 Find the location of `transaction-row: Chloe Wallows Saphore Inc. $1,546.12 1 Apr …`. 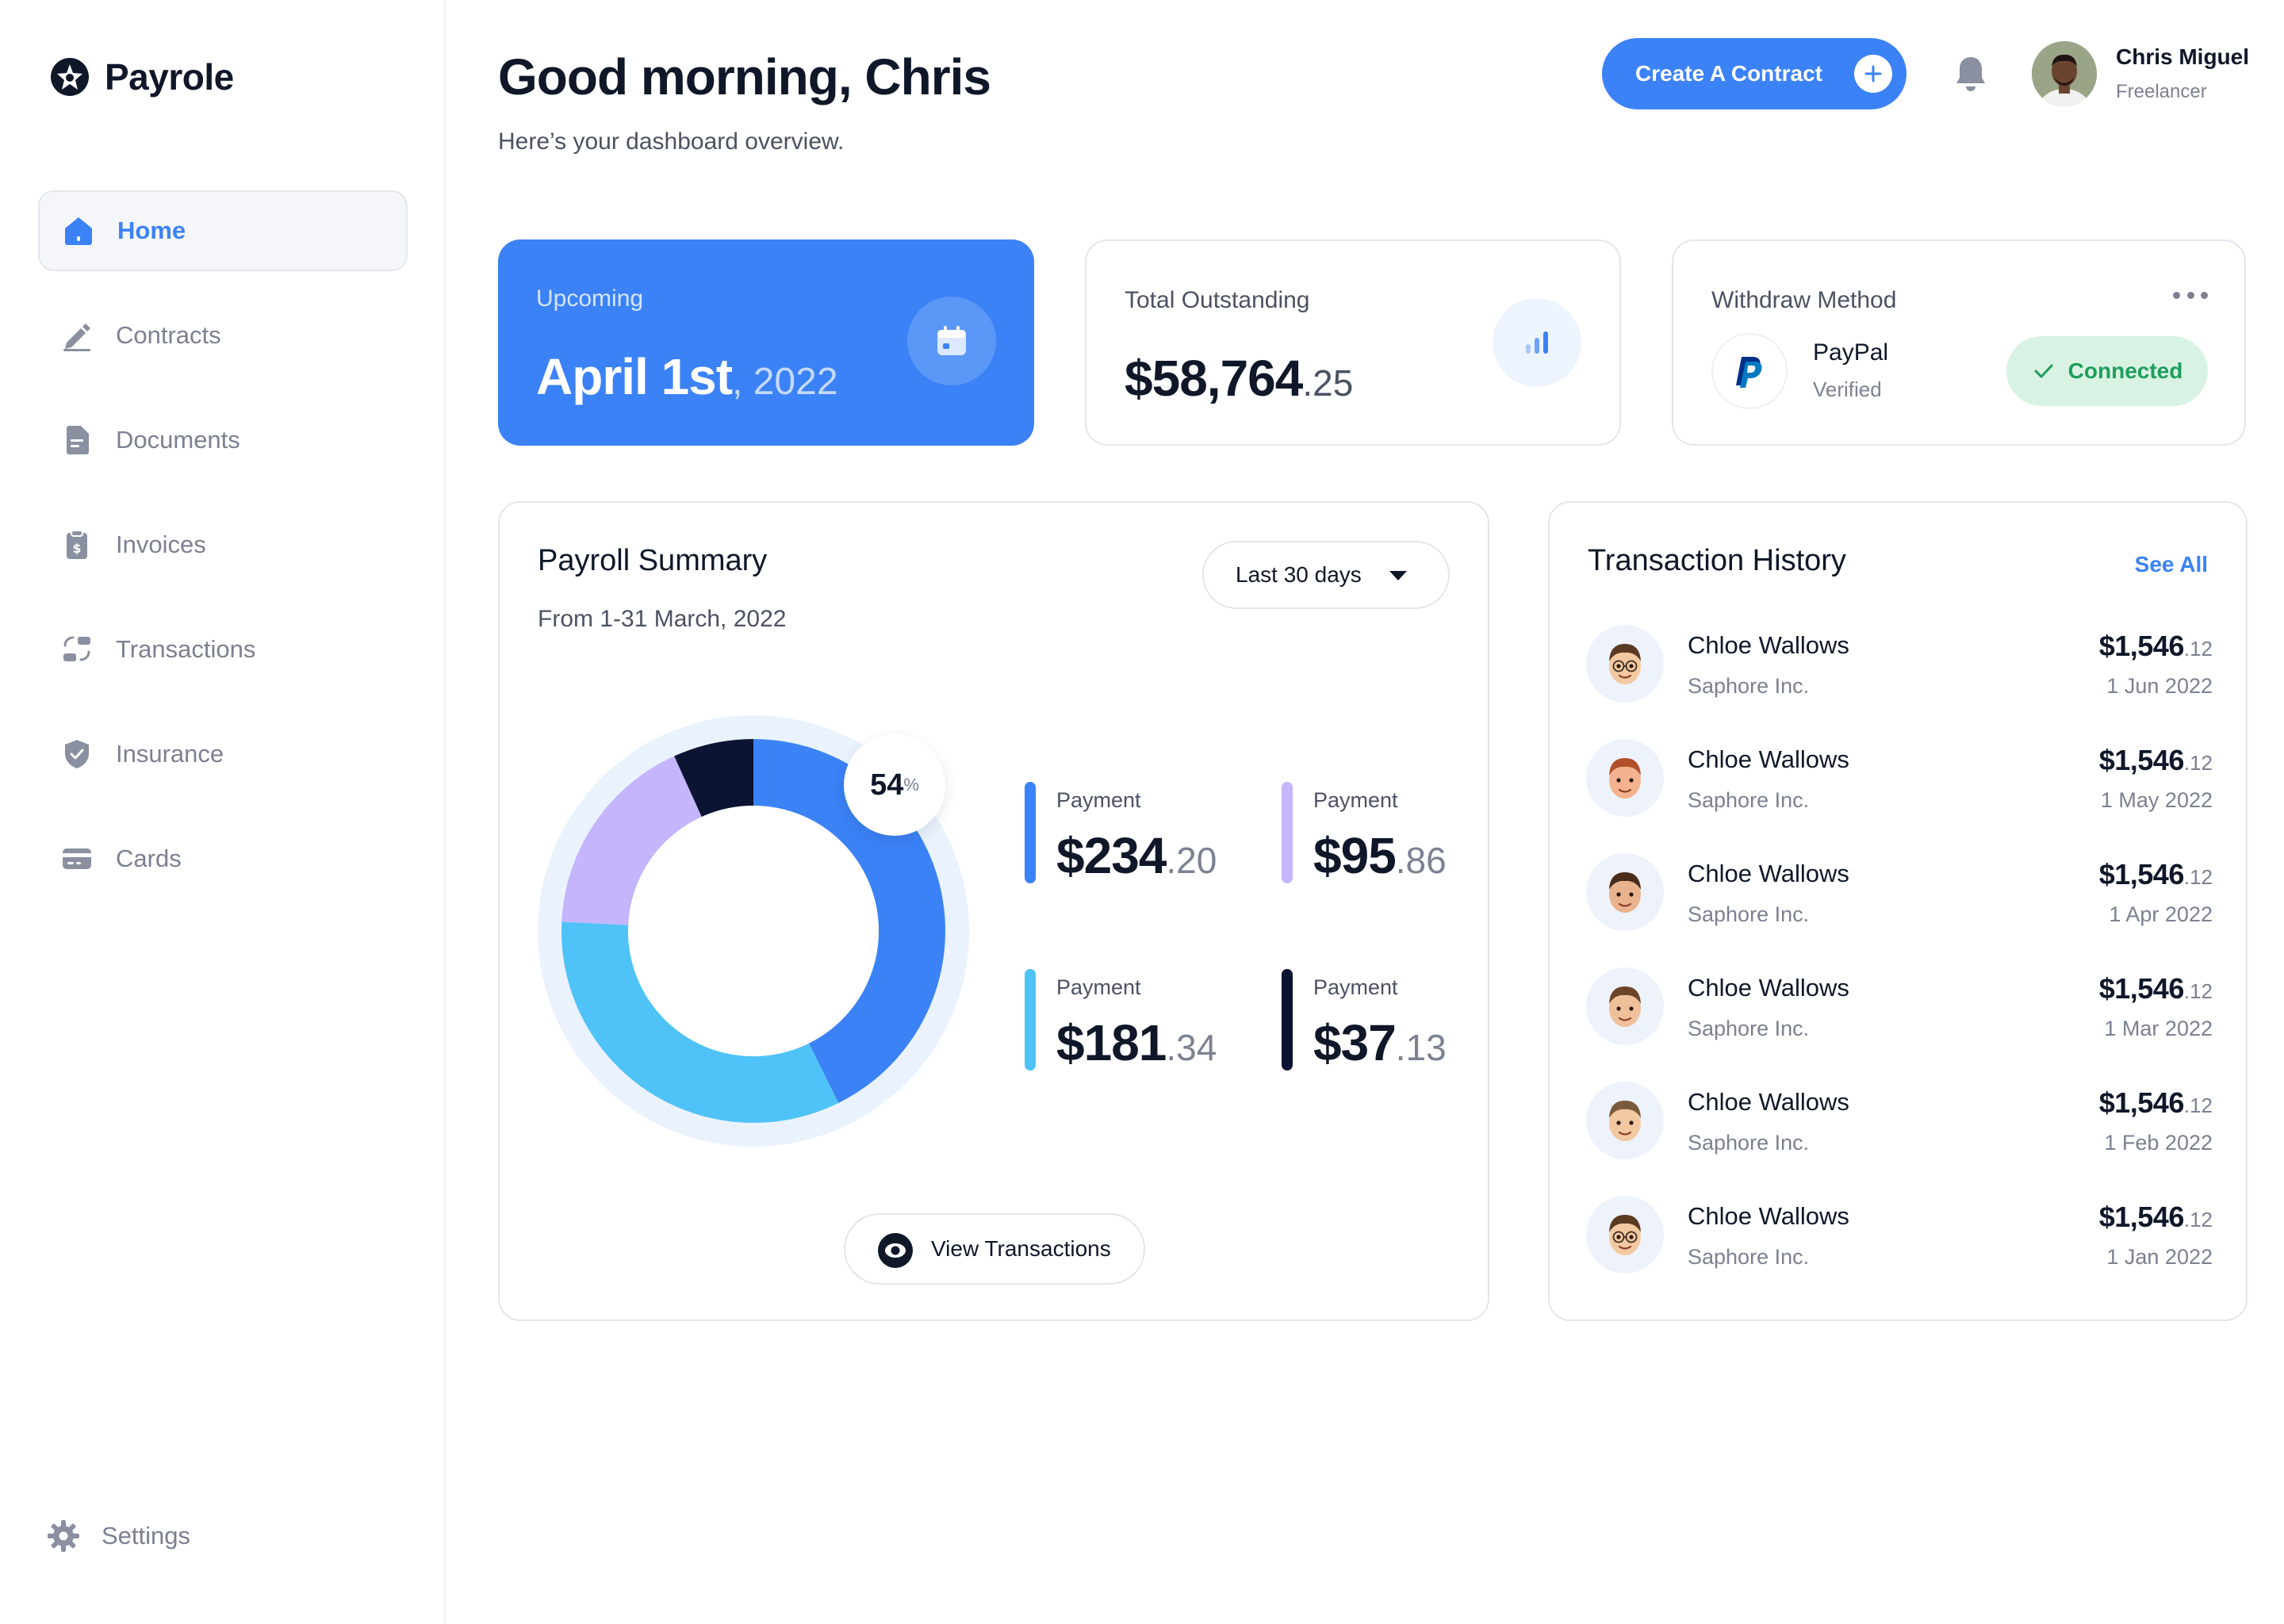

transaction-row: Chloe Wallows Saphore Inc. $1,546.12 1 Apr … is located at coordinates (1899, 896).